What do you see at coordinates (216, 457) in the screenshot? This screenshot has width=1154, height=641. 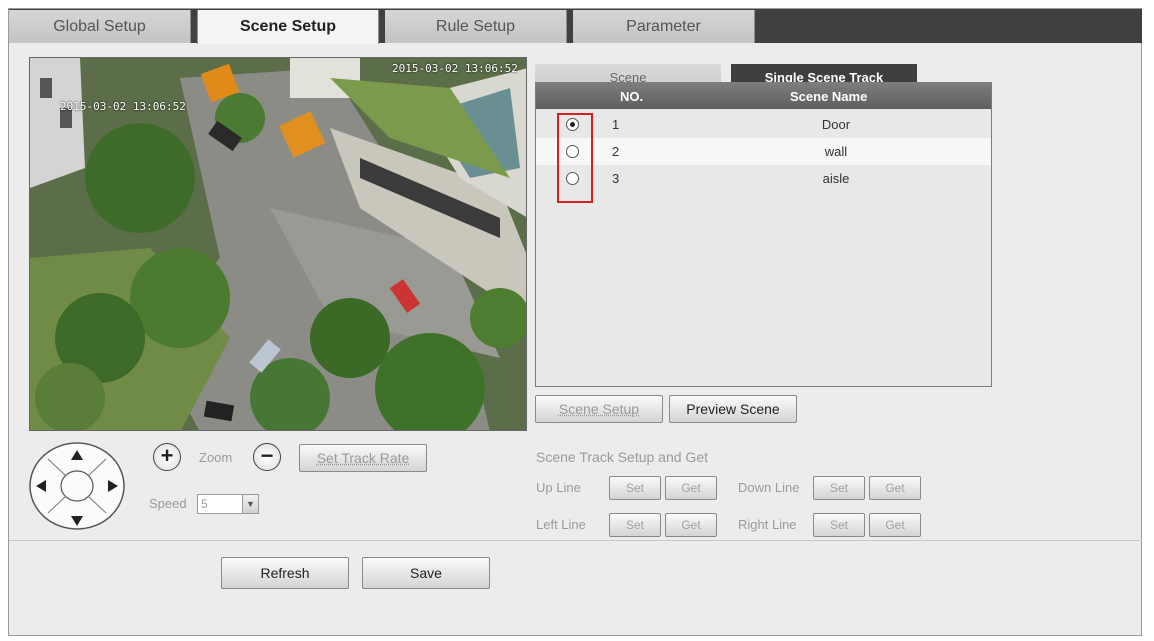 I see `zoom-label: Zoom` at bounding box center [216, 457].